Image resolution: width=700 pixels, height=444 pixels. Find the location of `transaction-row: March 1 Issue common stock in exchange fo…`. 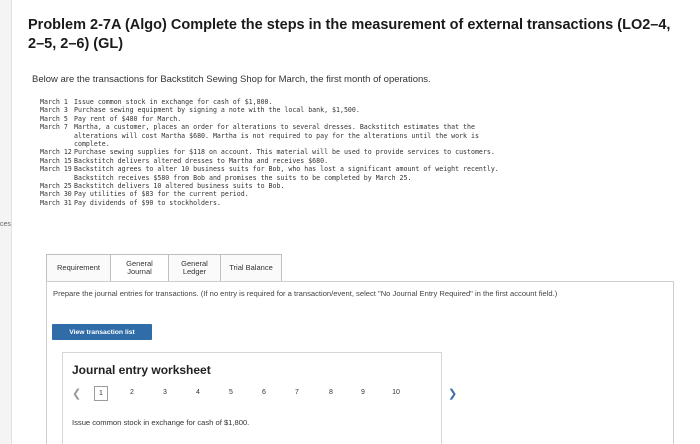

transaction-row: March 1 Issue common stock in exchange fo… is located at coordinates (360, 102).